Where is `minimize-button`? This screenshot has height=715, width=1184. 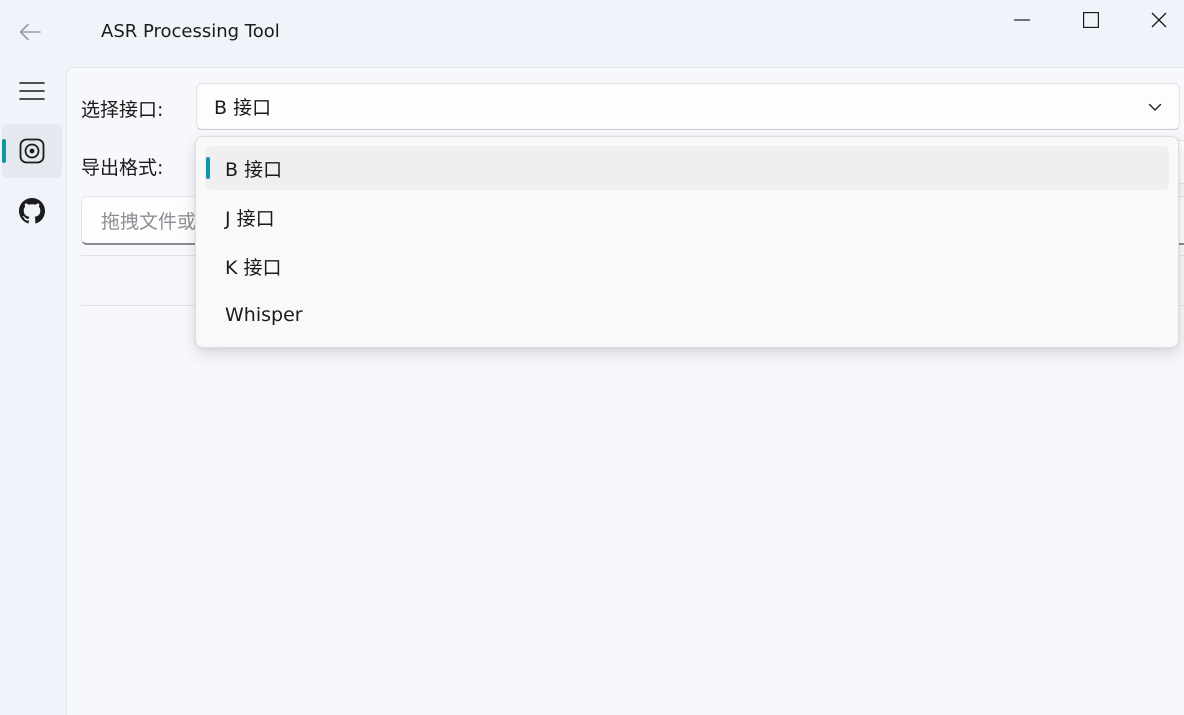 minimize-button is located at coordinates (1022, 20).